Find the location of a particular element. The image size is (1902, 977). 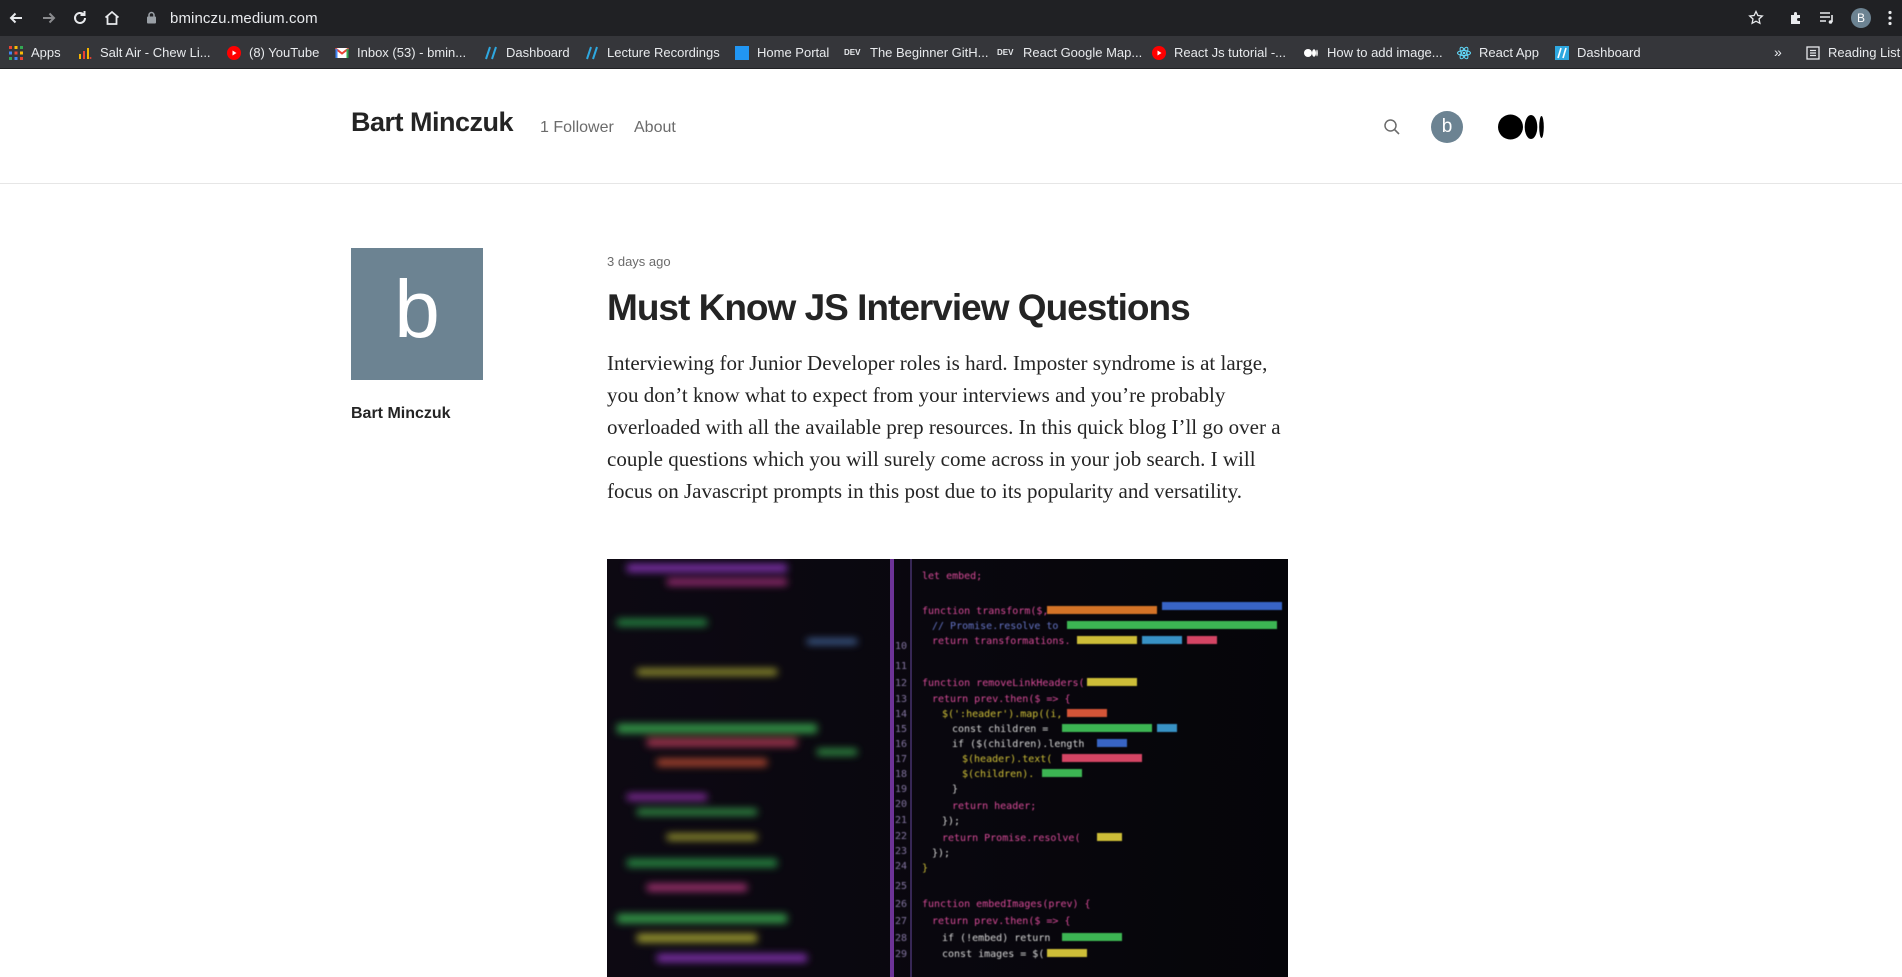

profile-header: Bart Minczuk 1 Follower About b is located at coordinates (951, 126).